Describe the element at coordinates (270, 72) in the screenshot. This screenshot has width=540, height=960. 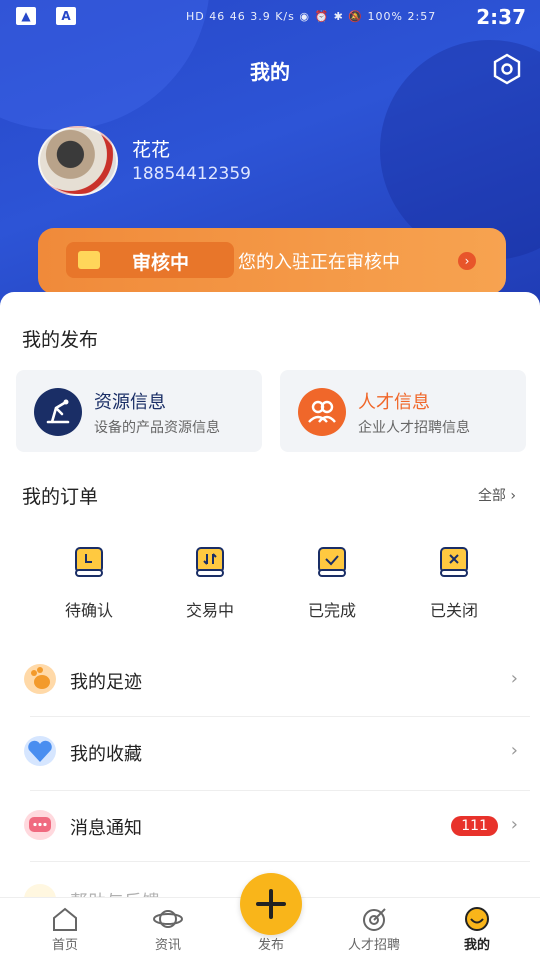
I see `page-title: 我的` at that location.